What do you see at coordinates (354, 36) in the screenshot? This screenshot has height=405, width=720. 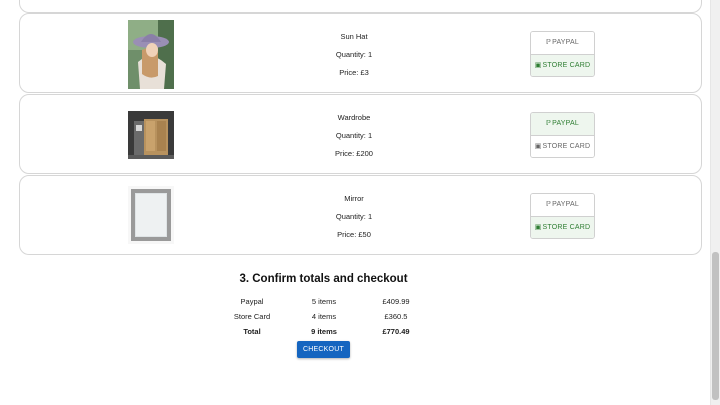 I see `product-name: Sun Hat` at bounding box center [354, 36].